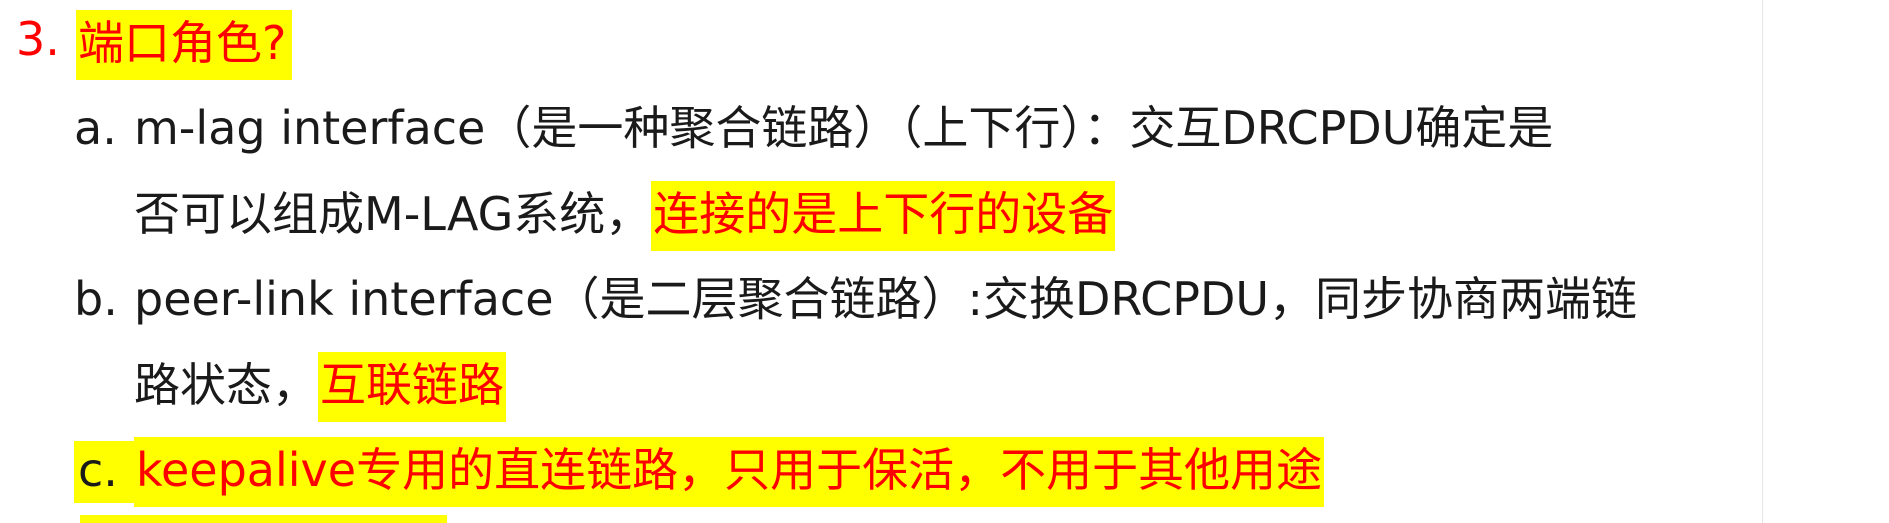 The width and height of the screenshot is (1889, 523). Describe the element at coordinates (184, 45) in the screenshot. I see `heading-title: 端口角色?` at that location.